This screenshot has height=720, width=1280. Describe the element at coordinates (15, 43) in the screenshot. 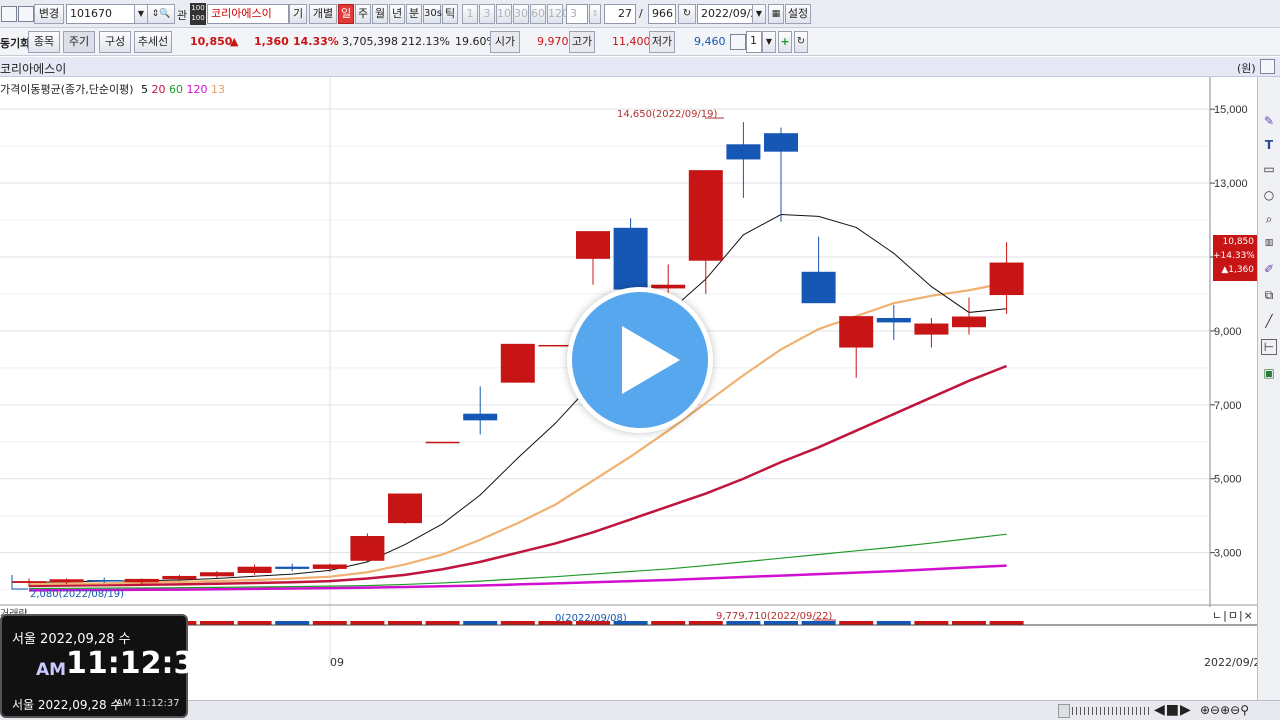

I see `sync-label: 동기화` at that location.